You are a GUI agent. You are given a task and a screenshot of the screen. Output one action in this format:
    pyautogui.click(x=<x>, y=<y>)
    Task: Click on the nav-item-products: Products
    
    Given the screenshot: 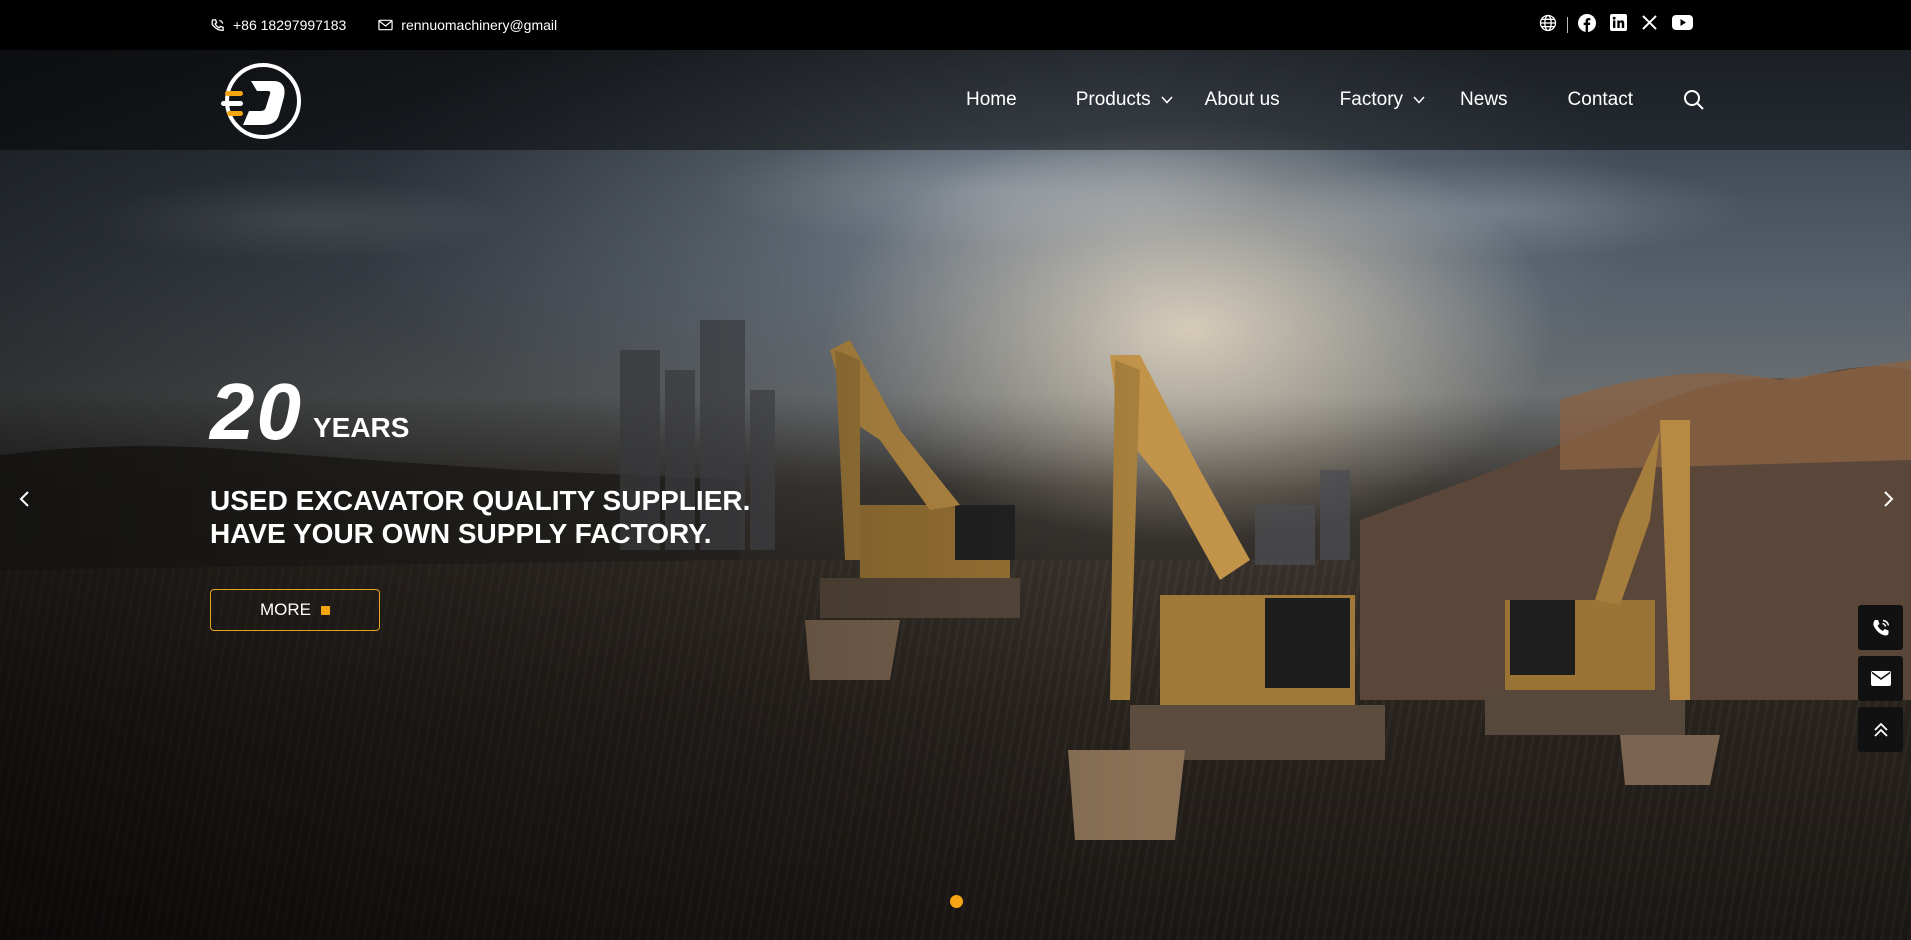 What is the action you would take?
    pyautogui.click(x=1124, y=100)
    